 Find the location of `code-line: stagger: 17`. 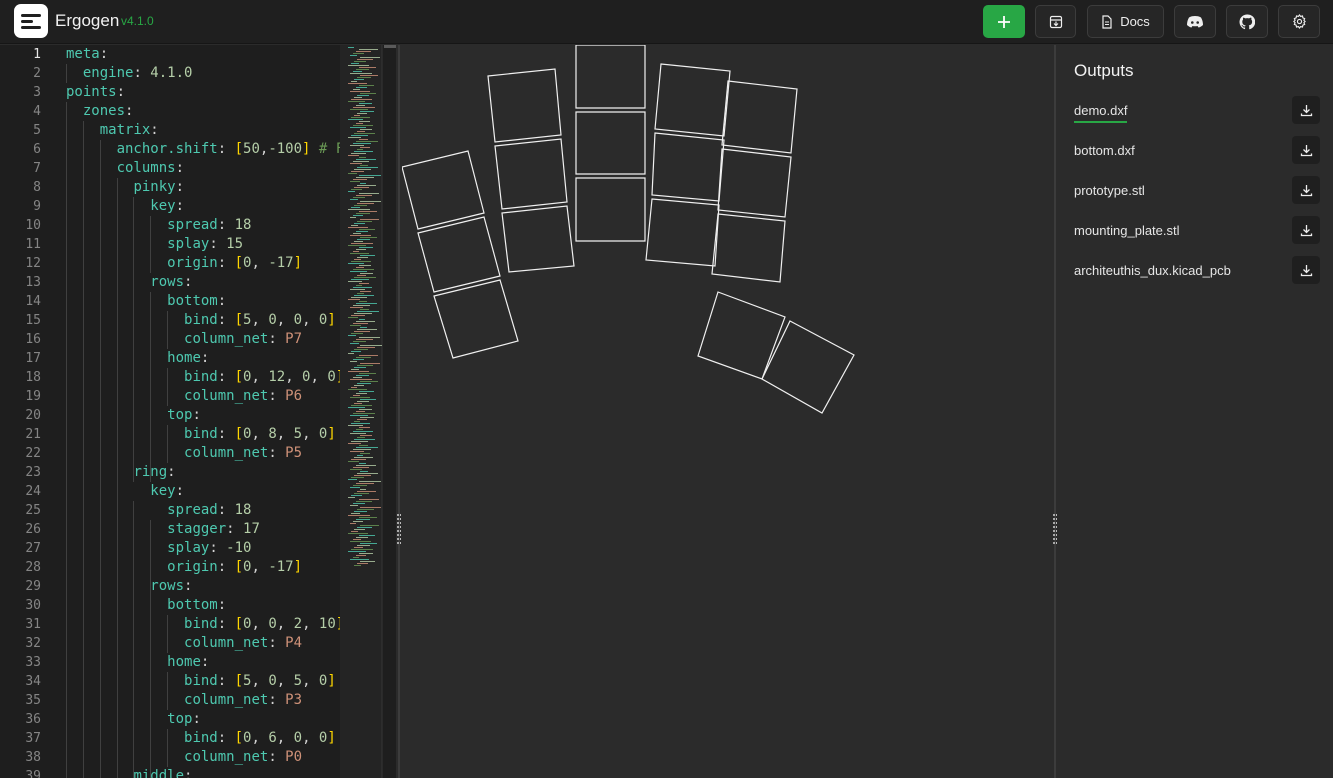

code-line: stagger: 17 is located at coordinates (213, 529).